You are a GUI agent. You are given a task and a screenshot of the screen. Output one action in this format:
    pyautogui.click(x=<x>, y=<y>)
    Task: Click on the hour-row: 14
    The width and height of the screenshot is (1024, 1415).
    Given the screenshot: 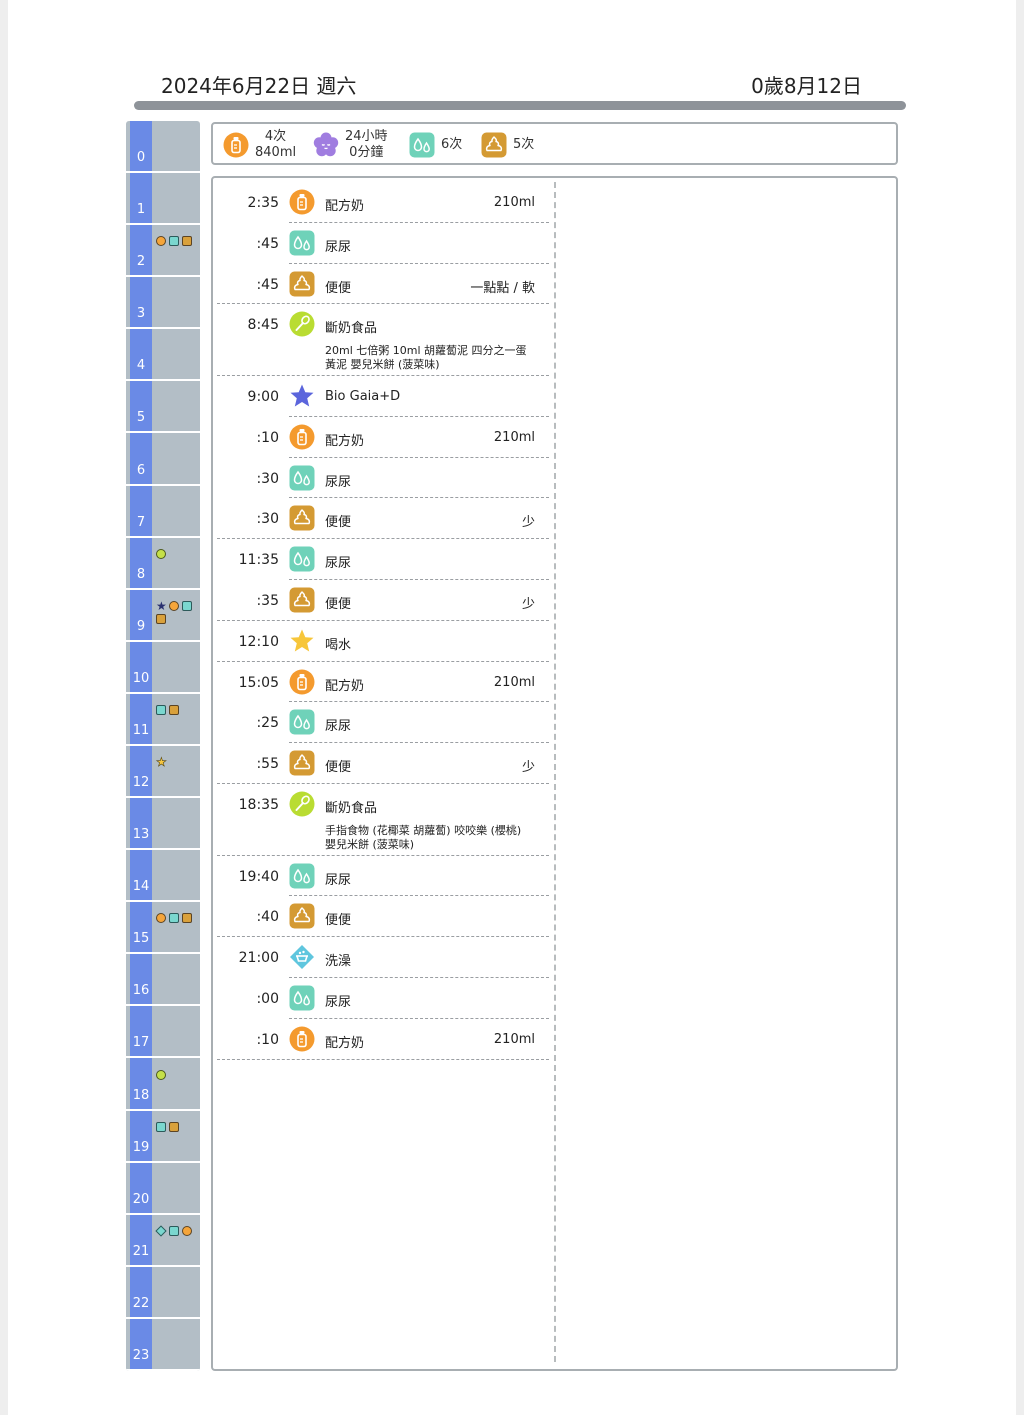 What is the action you would take?
    pyautogui.click(x=163, y=876)
    